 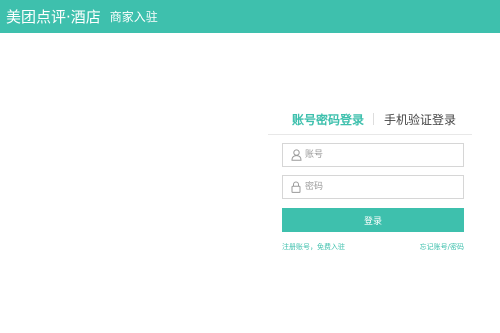 I want to click on merchant-onboarding-link: 商家入驻, so click(x=134, y=16).